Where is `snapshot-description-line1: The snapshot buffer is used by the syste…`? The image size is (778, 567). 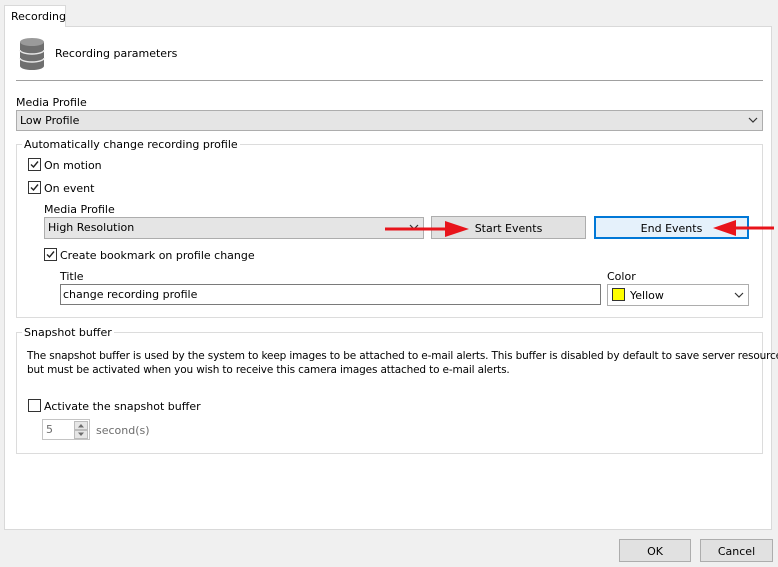 snapshot-description-line1: The snapshot buffer is used by the syste… is located at coordinates (402, 356).